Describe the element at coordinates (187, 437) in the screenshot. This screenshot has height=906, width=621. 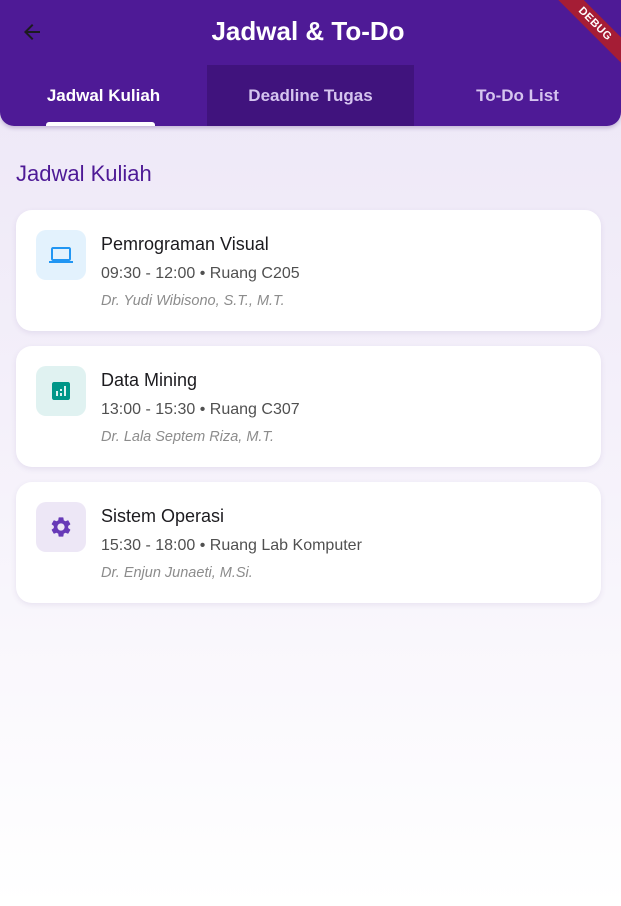
I see `course-lecturer: Dr. Lala Septem Riza, M.T.` at that location.